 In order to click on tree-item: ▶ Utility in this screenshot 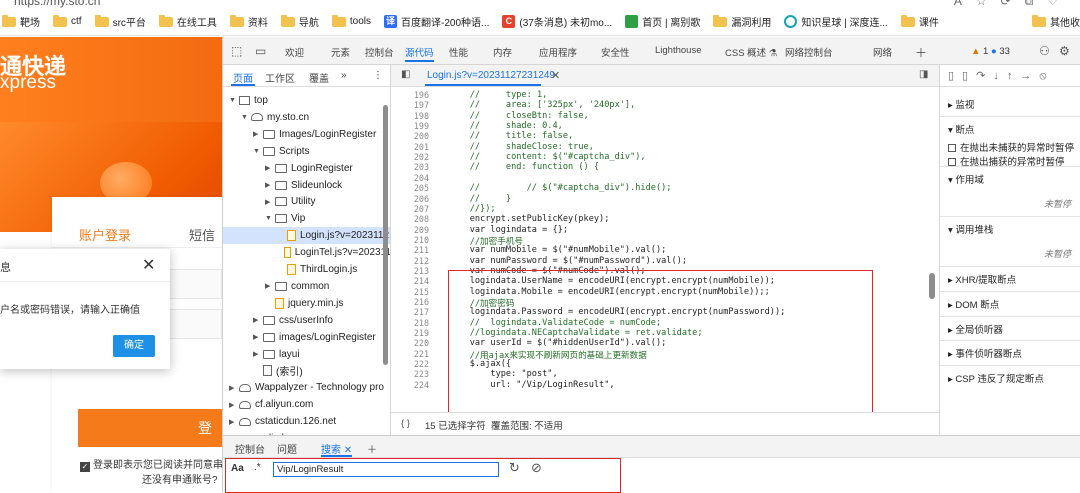, I will do `click(306, 201)`.